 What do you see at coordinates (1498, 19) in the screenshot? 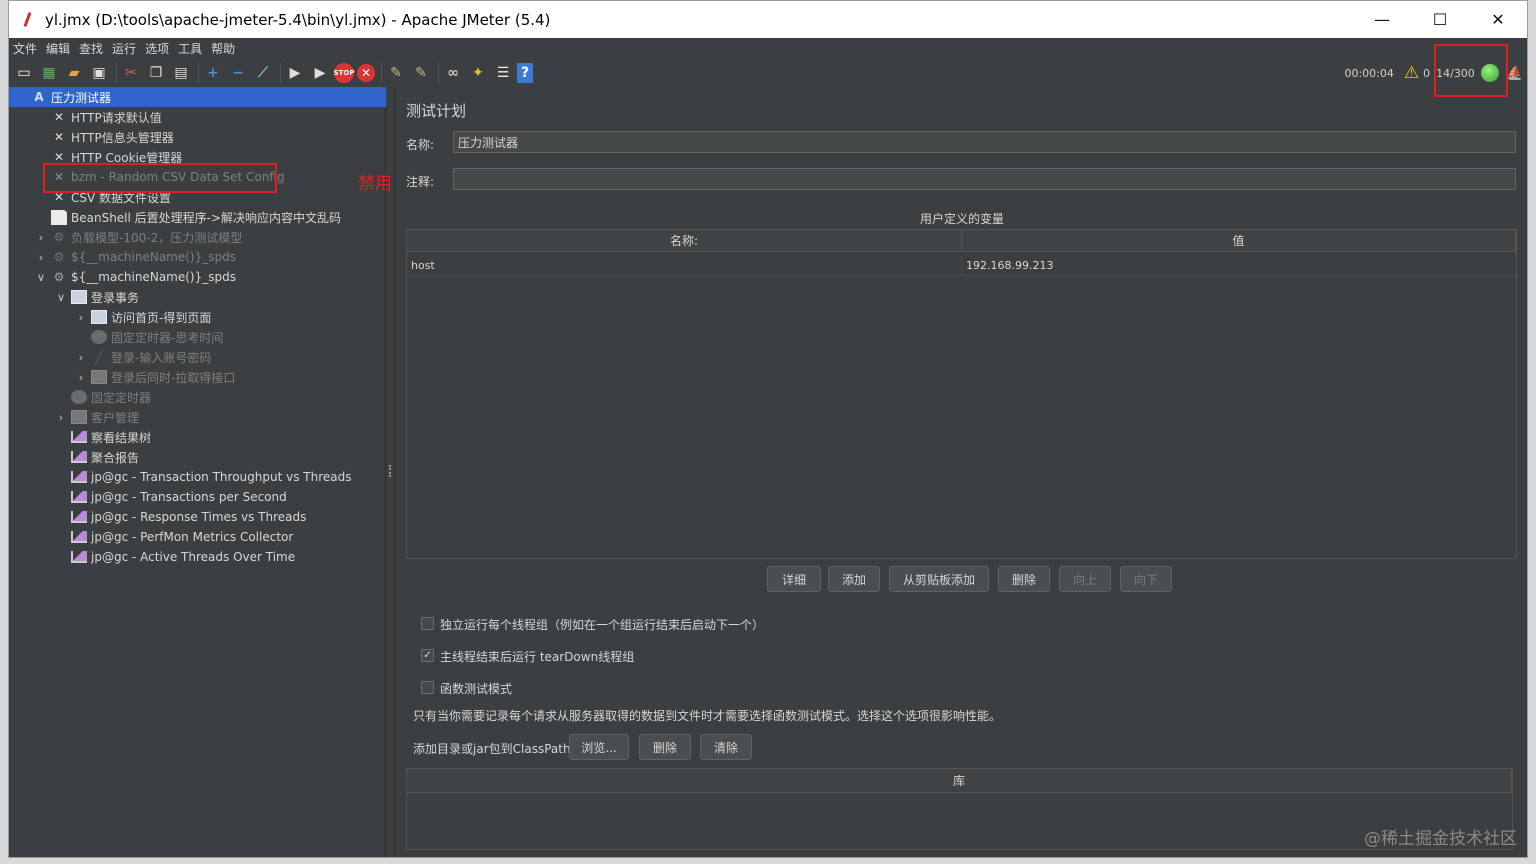
I see `close-button: ✕` at bounding box center [1498, 19].